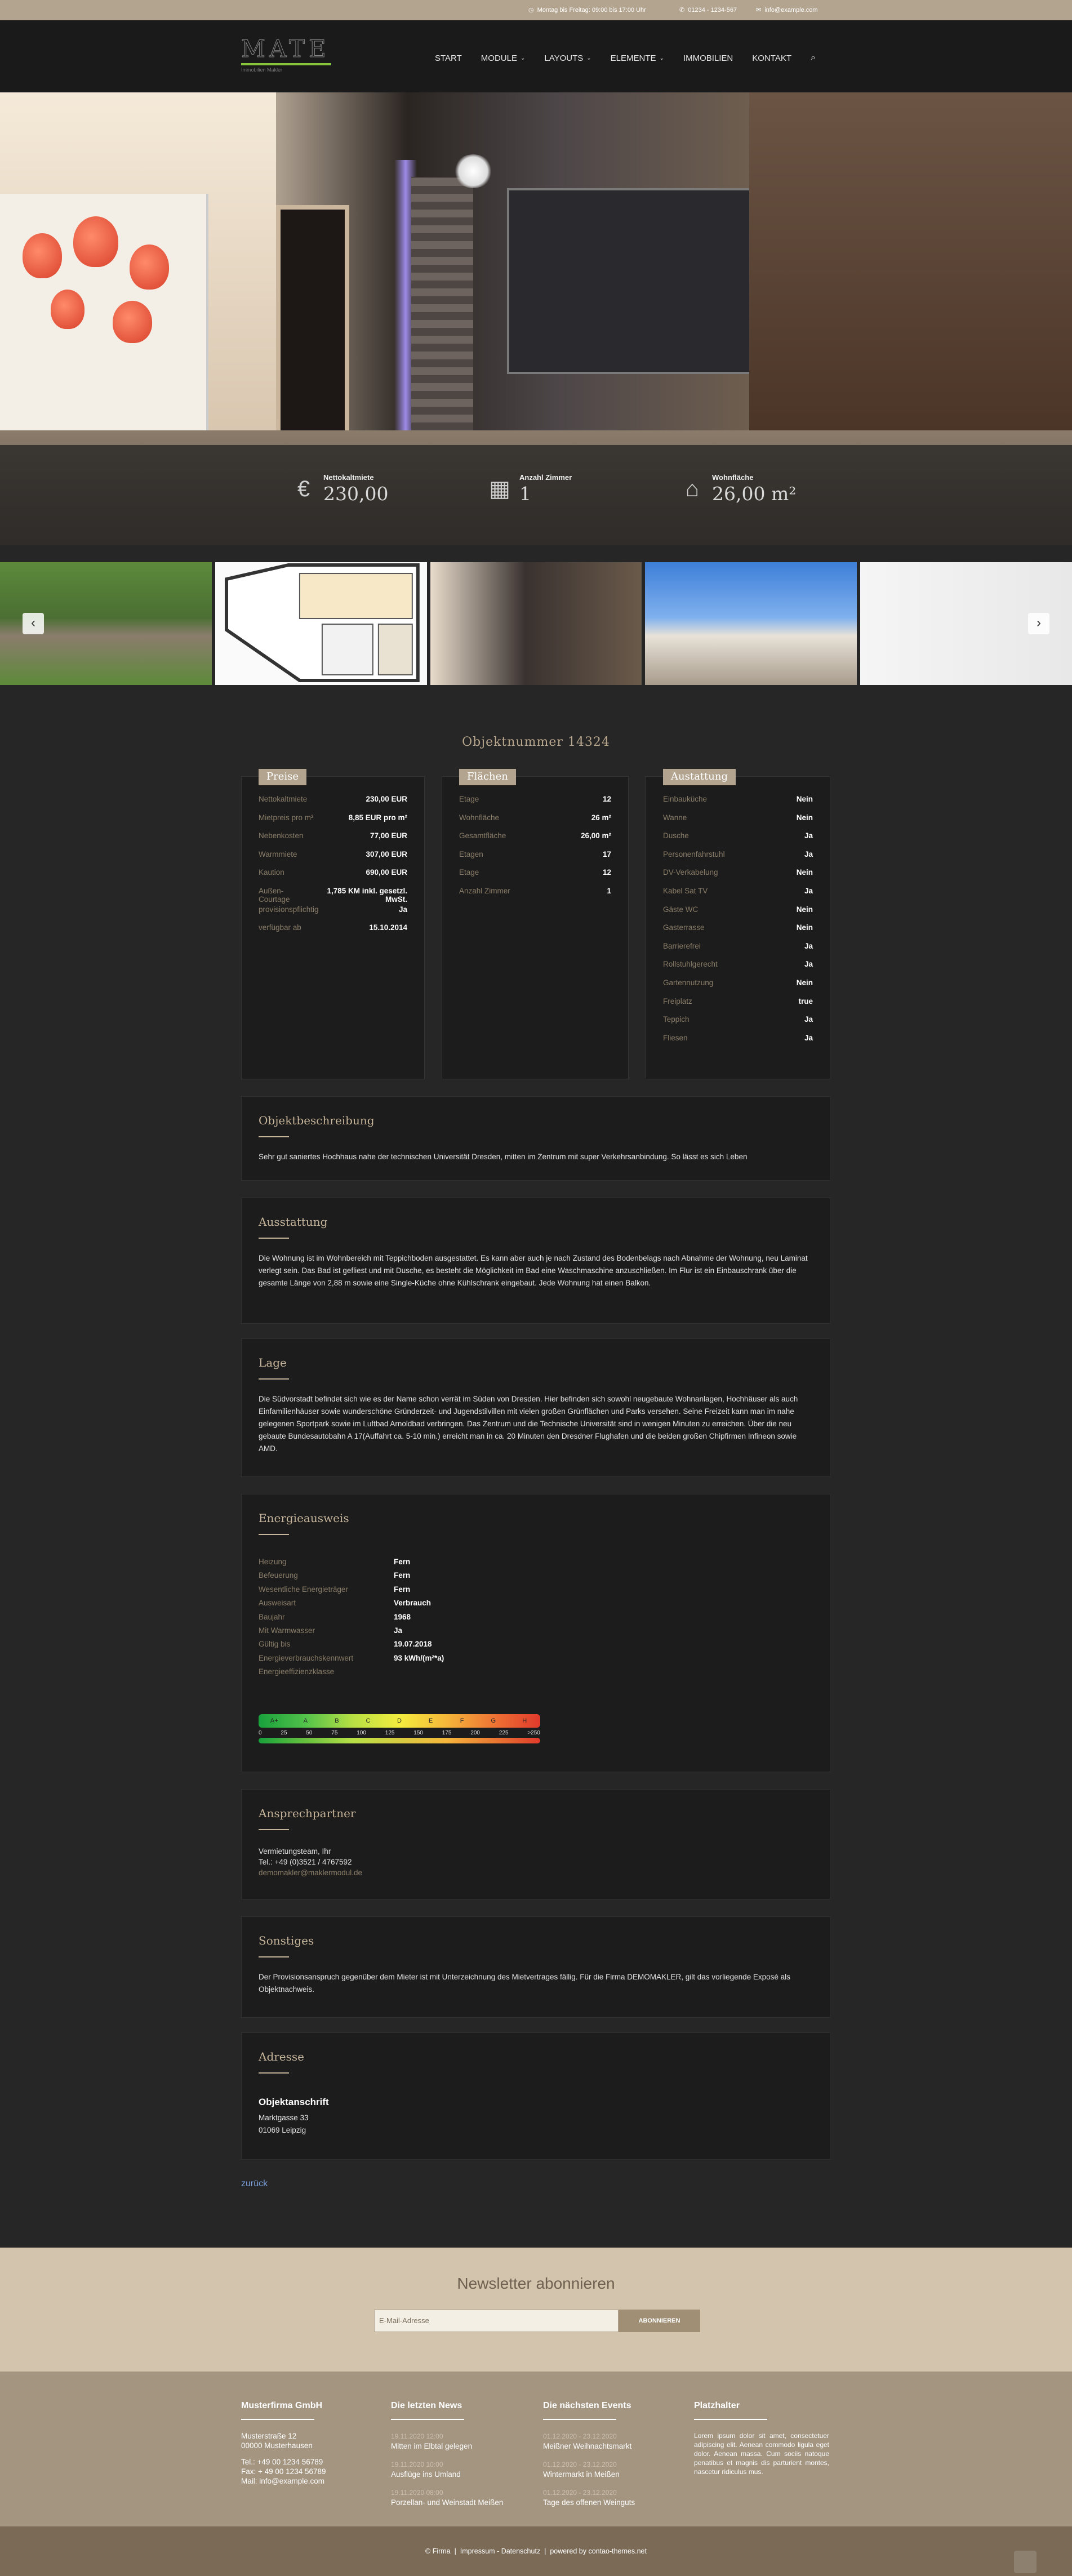 Image resolution: width=1072 pixels, height=2576 pixels. Describe the element at coordinates (269, 2436) in the screenshot. I see `footer-street: Musterstraße 12` at that location.